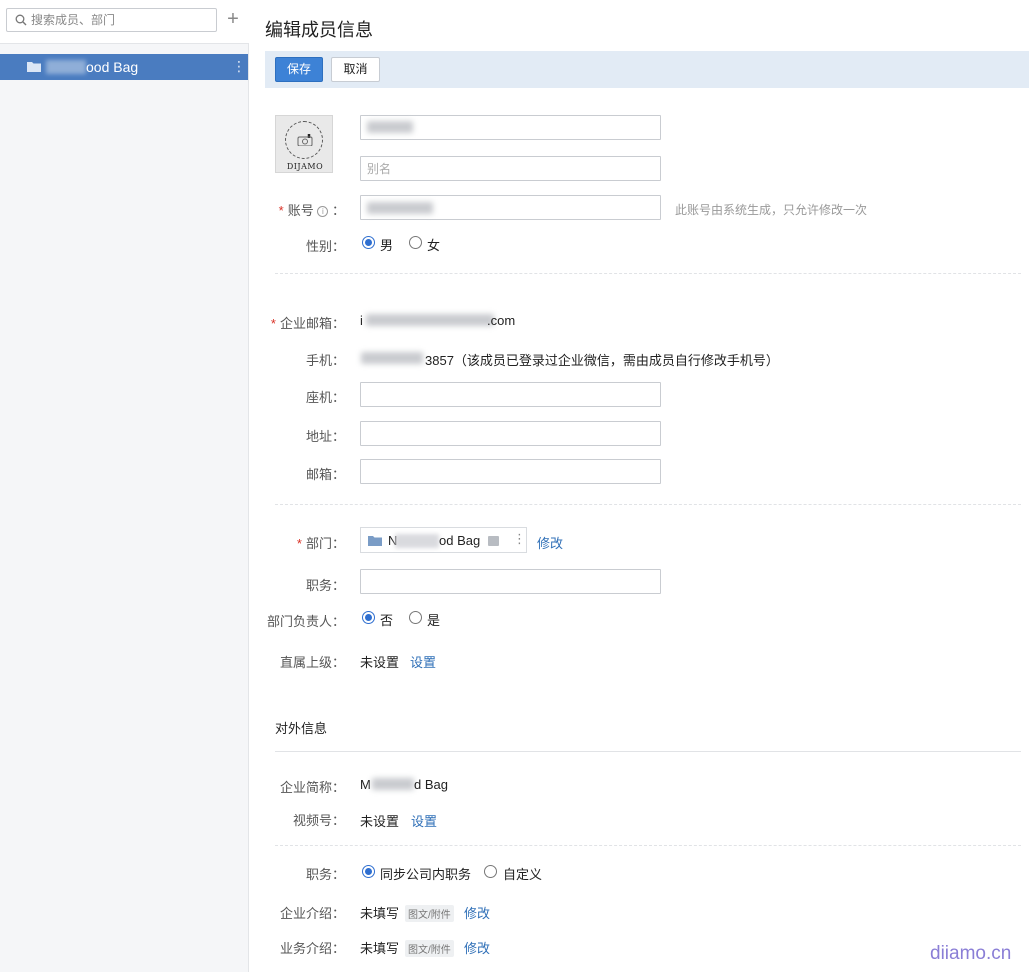 This screenshot has height=972, width=1035. I want to click on phone-value: 3857（该成员已登录过企业微信，需由成员自行修改手机号）, so click(602, 360).